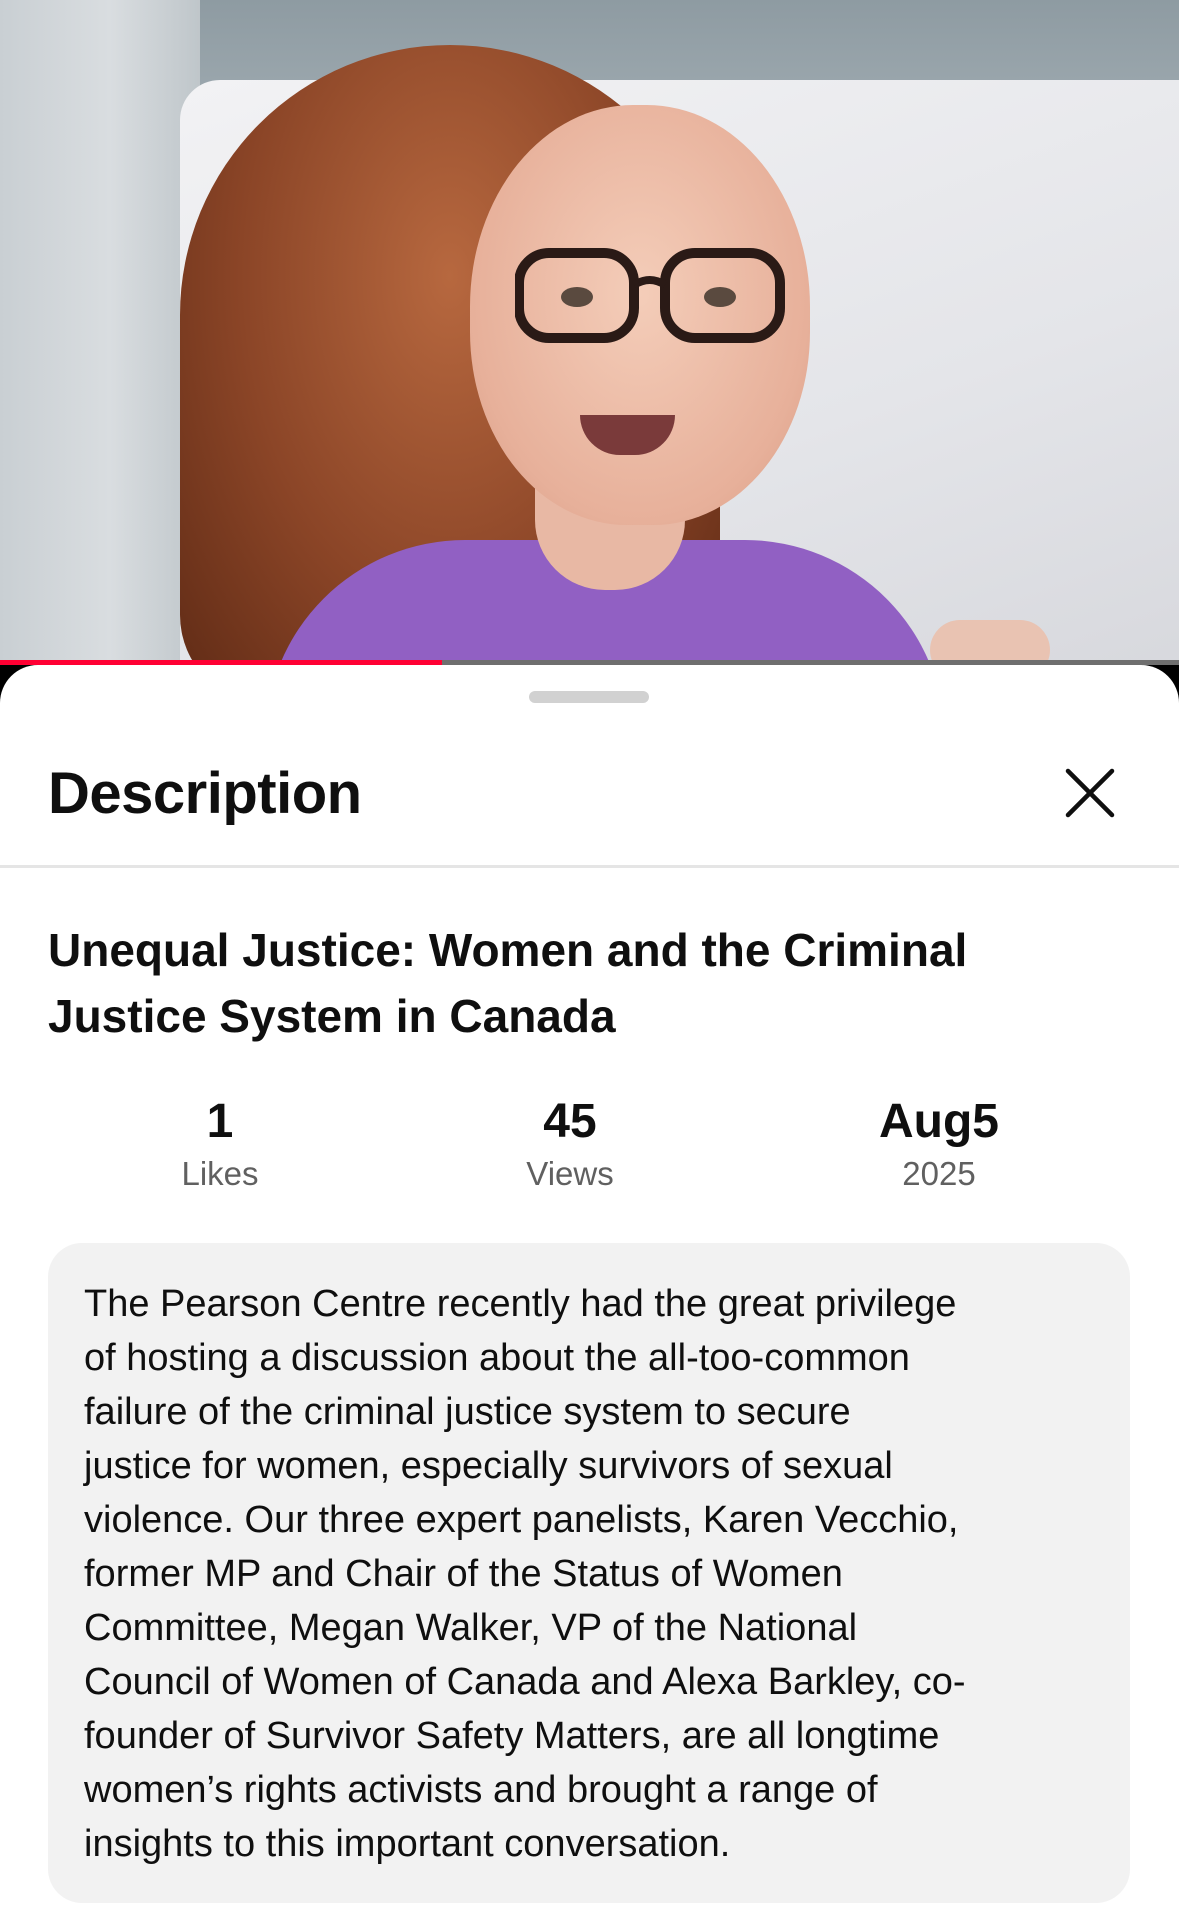 This screenshot has width=1179, height=1913. Describe the element at coordinates (589, 866) in the screenshot. I see `divider` at that location.